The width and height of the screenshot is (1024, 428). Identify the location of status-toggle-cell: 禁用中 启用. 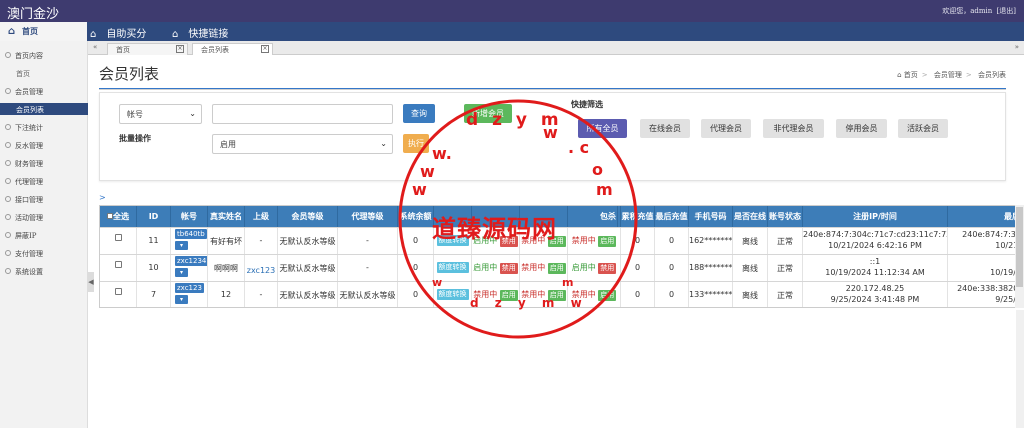
(544, 294).